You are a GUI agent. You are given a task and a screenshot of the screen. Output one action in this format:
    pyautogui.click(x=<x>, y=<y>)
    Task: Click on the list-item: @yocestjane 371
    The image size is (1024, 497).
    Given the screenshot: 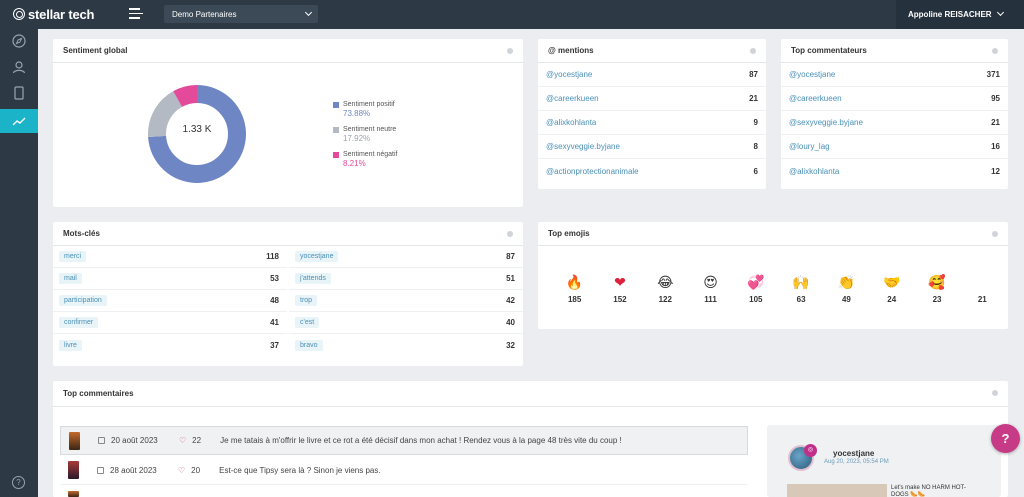 What is the action you would take?
    pyautogui.click(x=894, y=75)
    